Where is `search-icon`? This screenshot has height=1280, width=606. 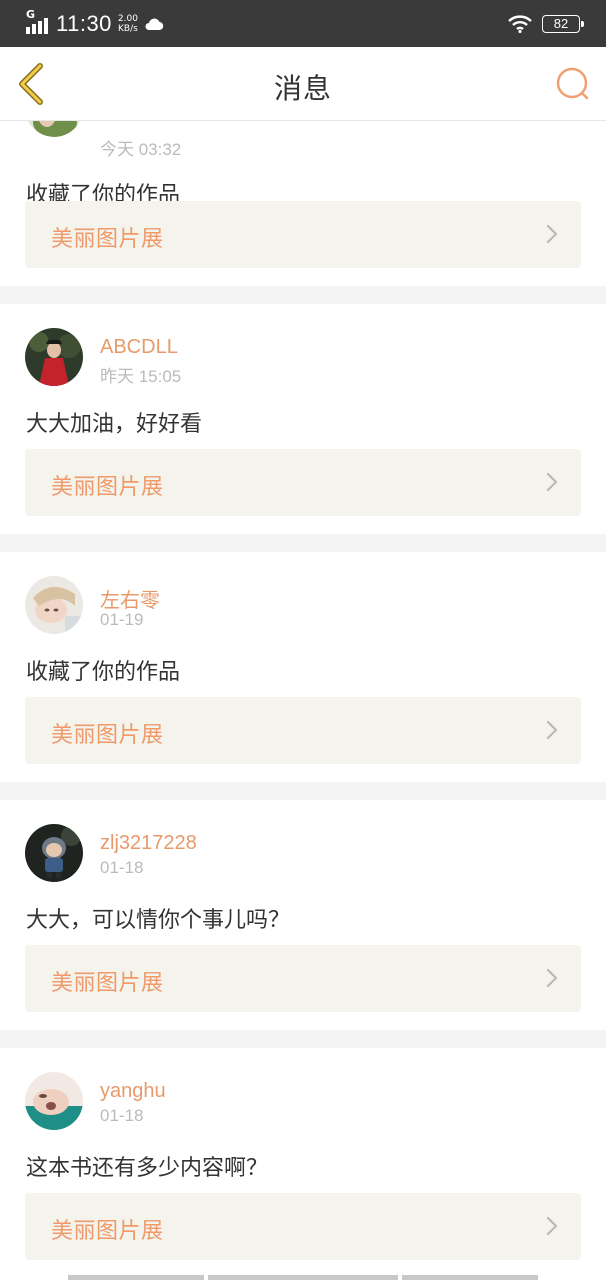 search-icon is located at coordinates (572, 83).